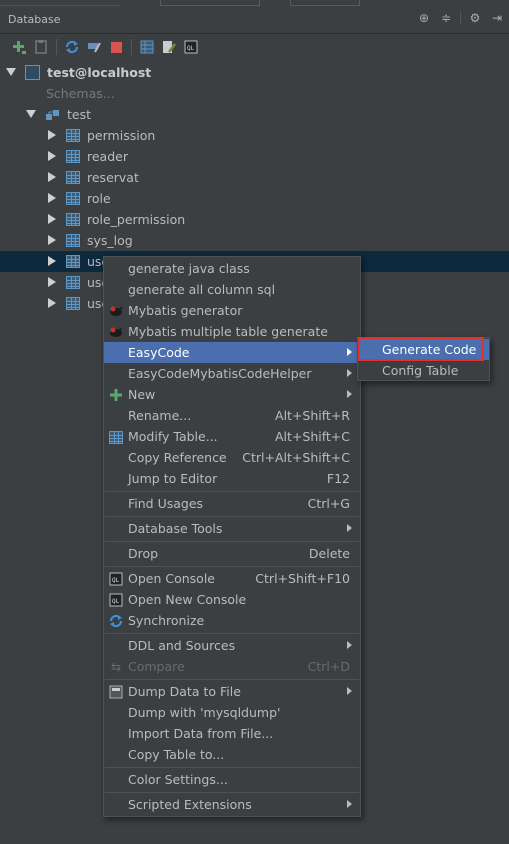 This screenshot has height=844, width=509. I want to click on dump-icon, so click(116, 692).